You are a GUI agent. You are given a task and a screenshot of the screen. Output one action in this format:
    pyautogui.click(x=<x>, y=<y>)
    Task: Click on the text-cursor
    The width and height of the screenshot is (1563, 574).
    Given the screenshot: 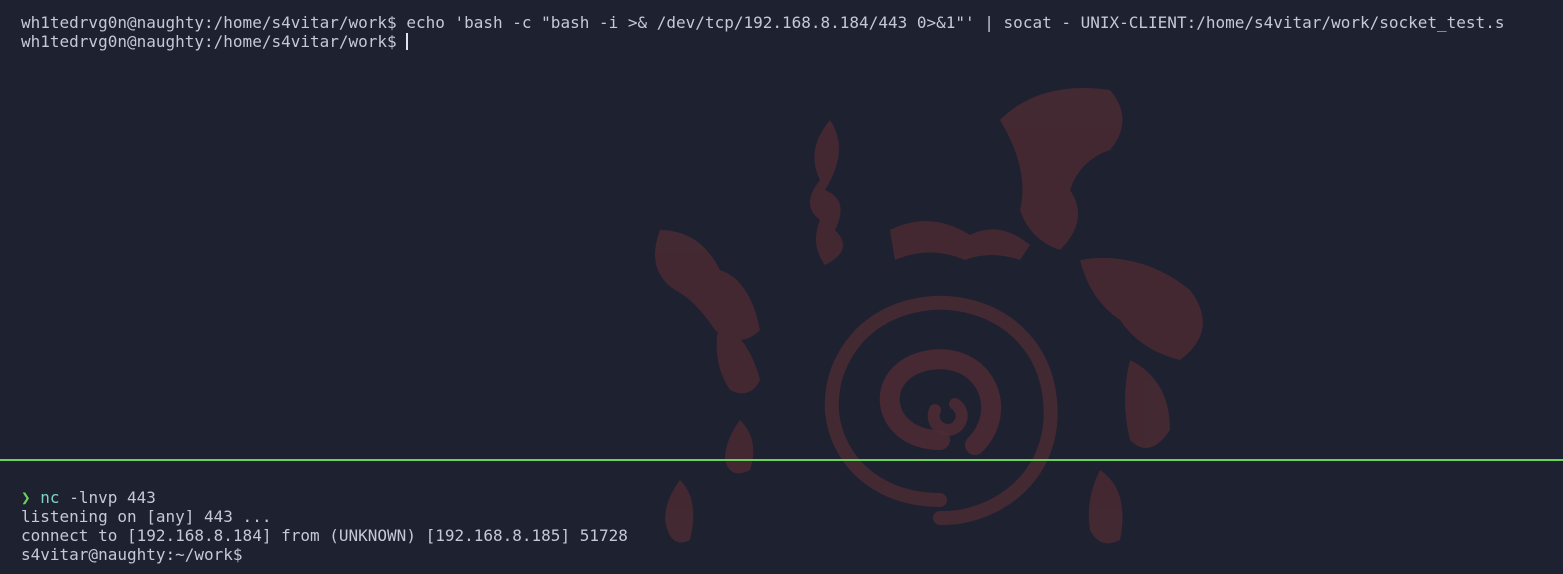 What is the action you would take?
    pyautogui.click(x=407, y=41)
    